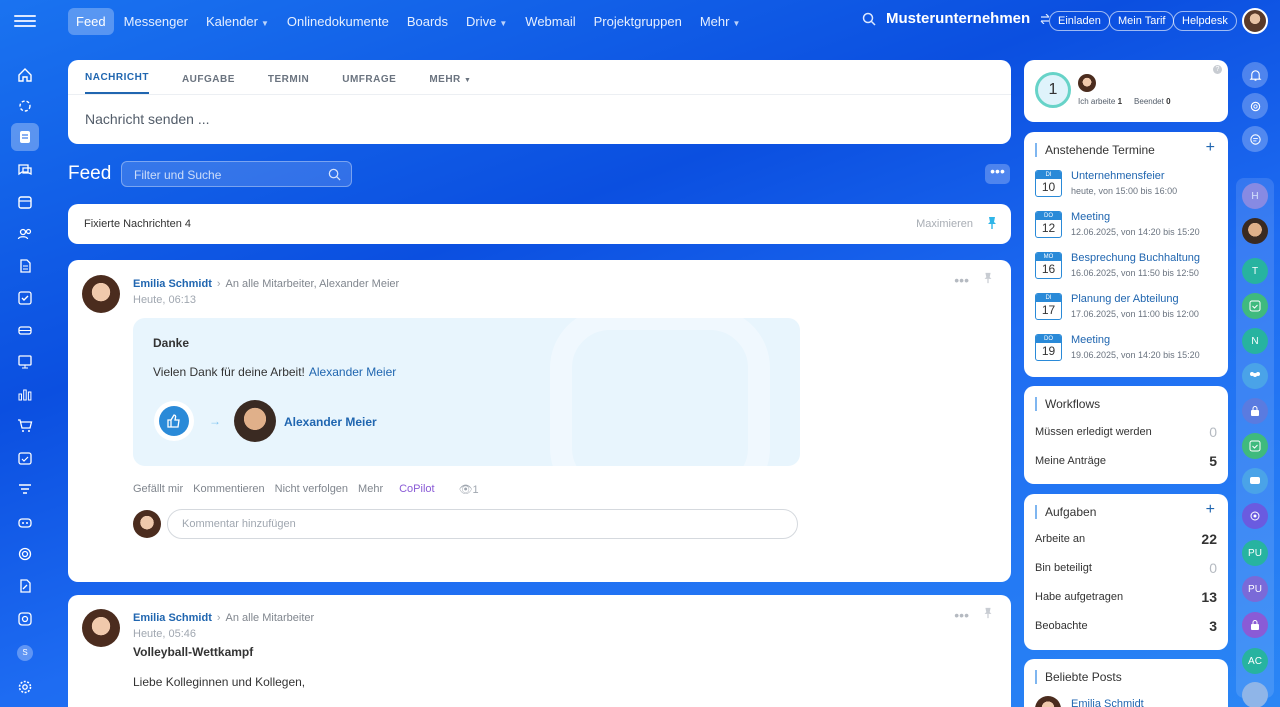  I want to click on nav-feed: Feed, so click(91, 21).